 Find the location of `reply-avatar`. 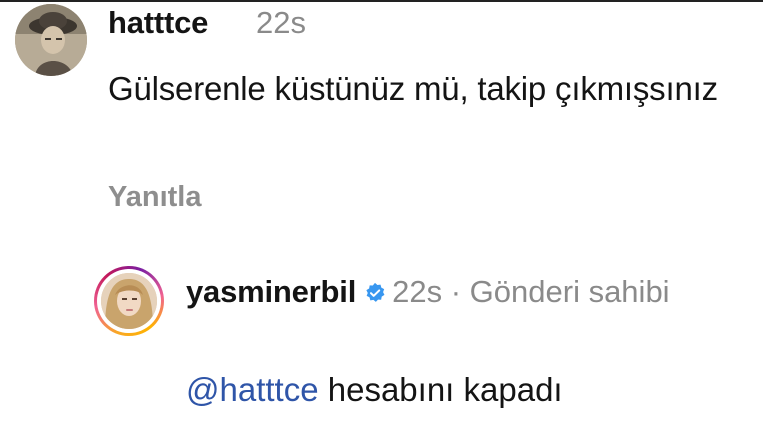

reply-avatar is located at coordinates (129, 301).